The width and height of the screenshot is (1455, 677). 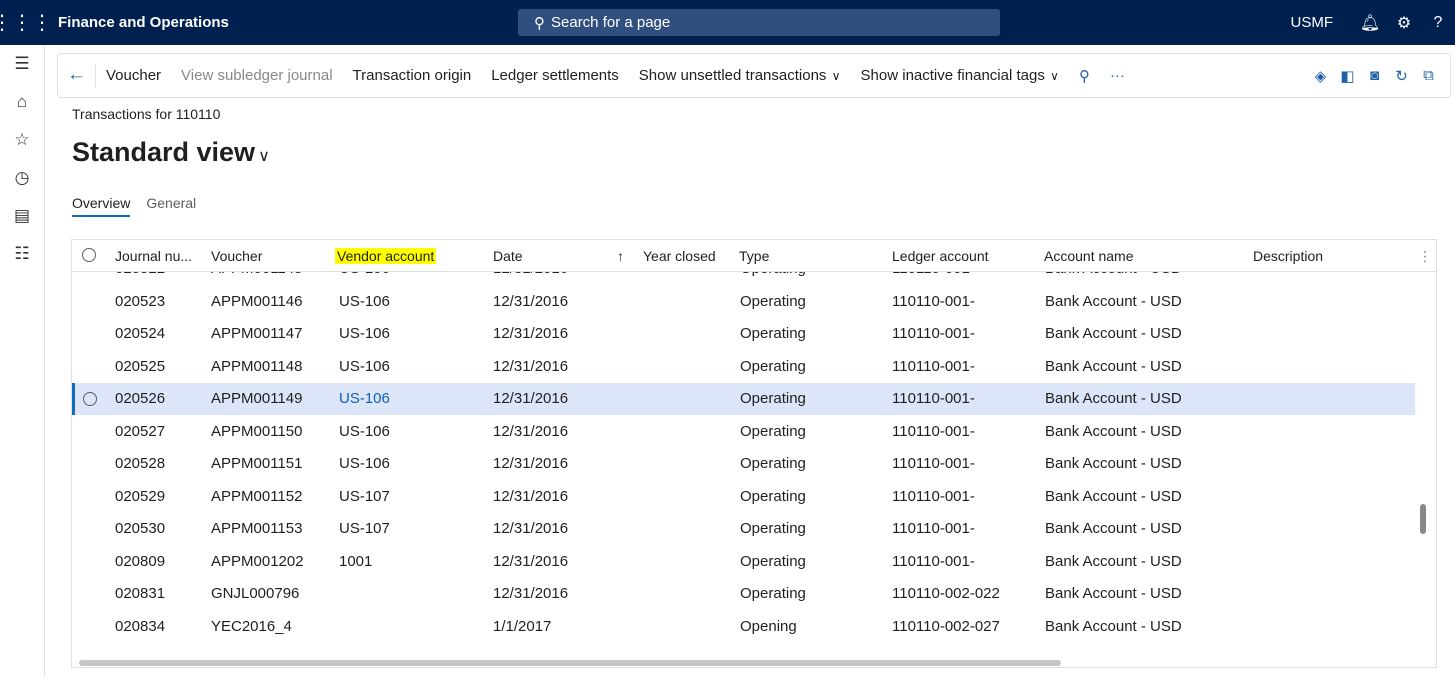 I want to click on workspace-icon: ▤, so click(x=22, y=216).